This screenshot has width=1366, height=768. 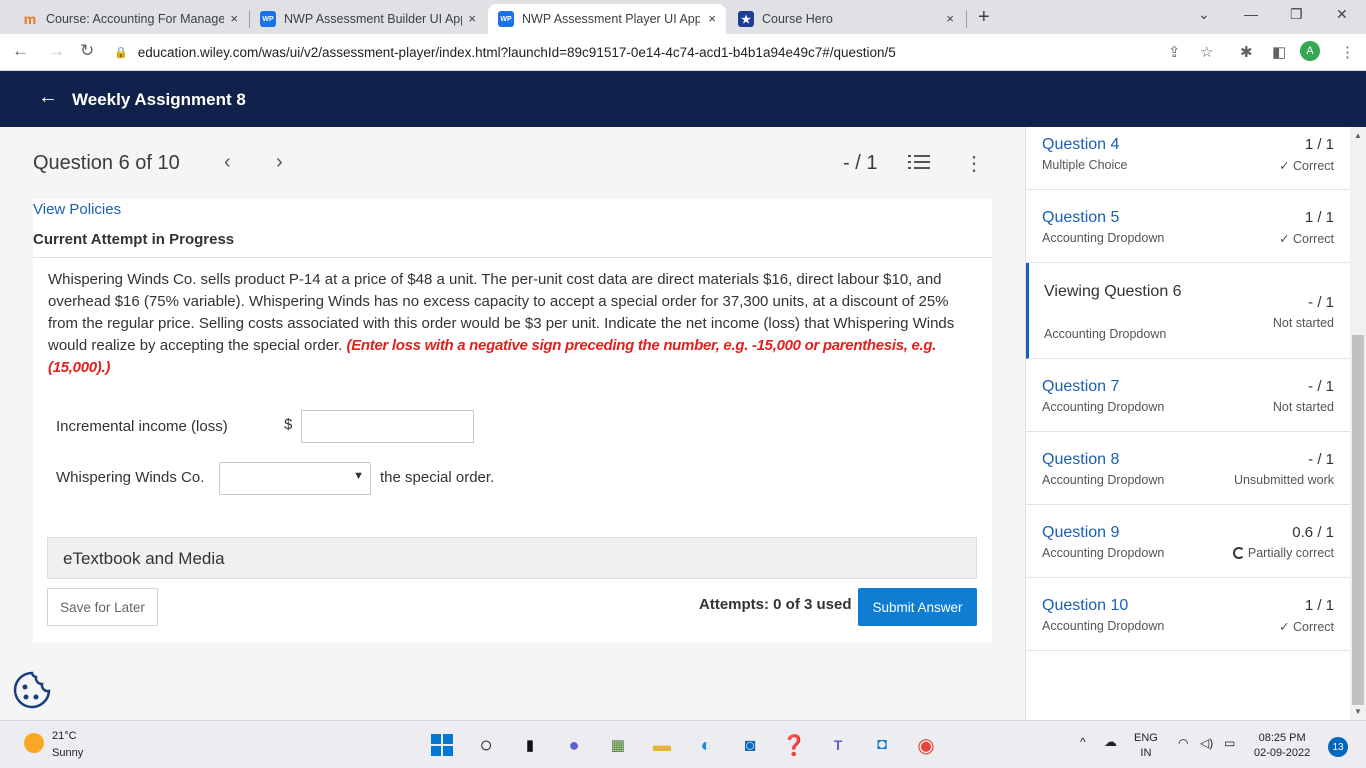 What do you see at coordinates (102, 607) in the screenshot?
I see `save-for-later-button: Save for Later` at bounding box center [102, 607].